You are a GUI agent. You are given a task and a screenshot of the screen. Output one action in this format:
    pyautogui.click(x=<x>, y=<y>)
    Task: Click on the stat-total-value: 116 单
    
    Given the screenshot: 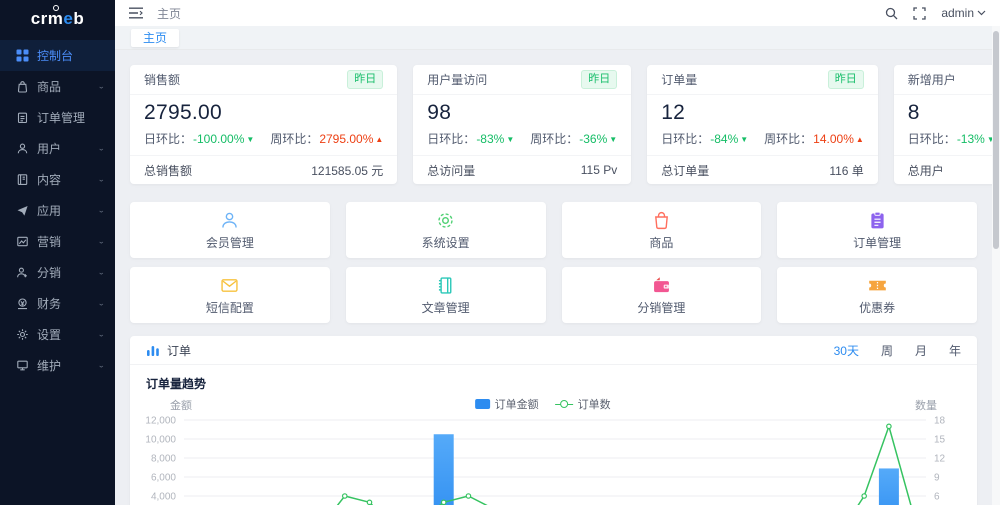 What is the action you would take?
    pyautogui.click(x=846, y=170)
    